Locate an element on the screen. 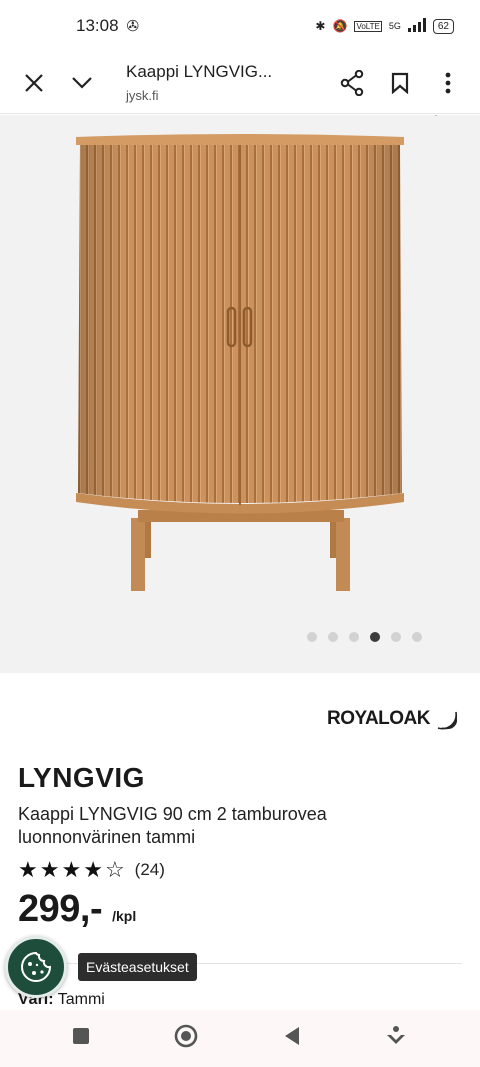 Image resolution: width=480 pixels, height=1067 pixels. price: 299,- /kpl is located at coordinates (77, 909).